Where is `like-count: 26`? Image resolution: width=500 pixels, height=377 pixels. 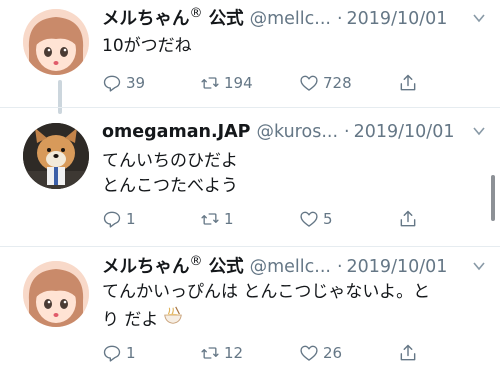 like-count: 26 is located at coordinates (333, 353).